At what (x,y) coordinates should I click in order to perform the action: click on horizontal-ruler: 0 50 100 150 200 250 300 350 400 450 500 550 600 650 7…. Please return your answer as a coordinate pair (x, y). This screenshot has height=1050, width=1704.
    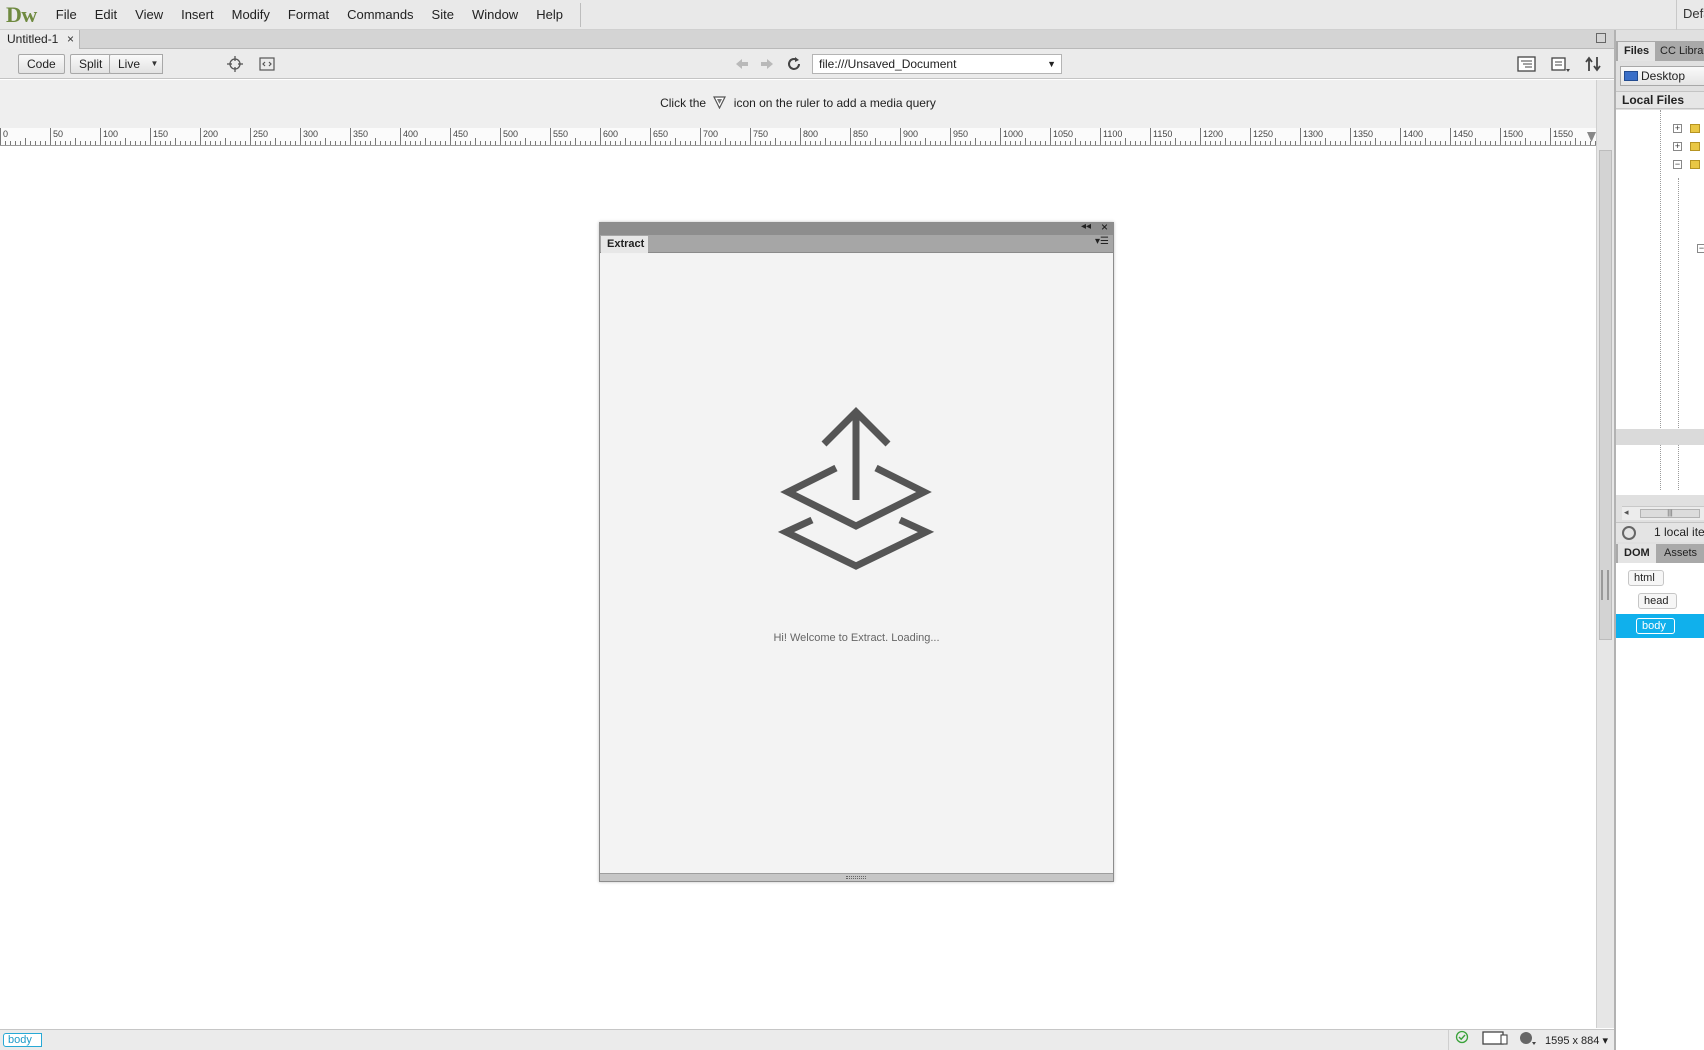
    Looking at the image, I should click on (798, 137).